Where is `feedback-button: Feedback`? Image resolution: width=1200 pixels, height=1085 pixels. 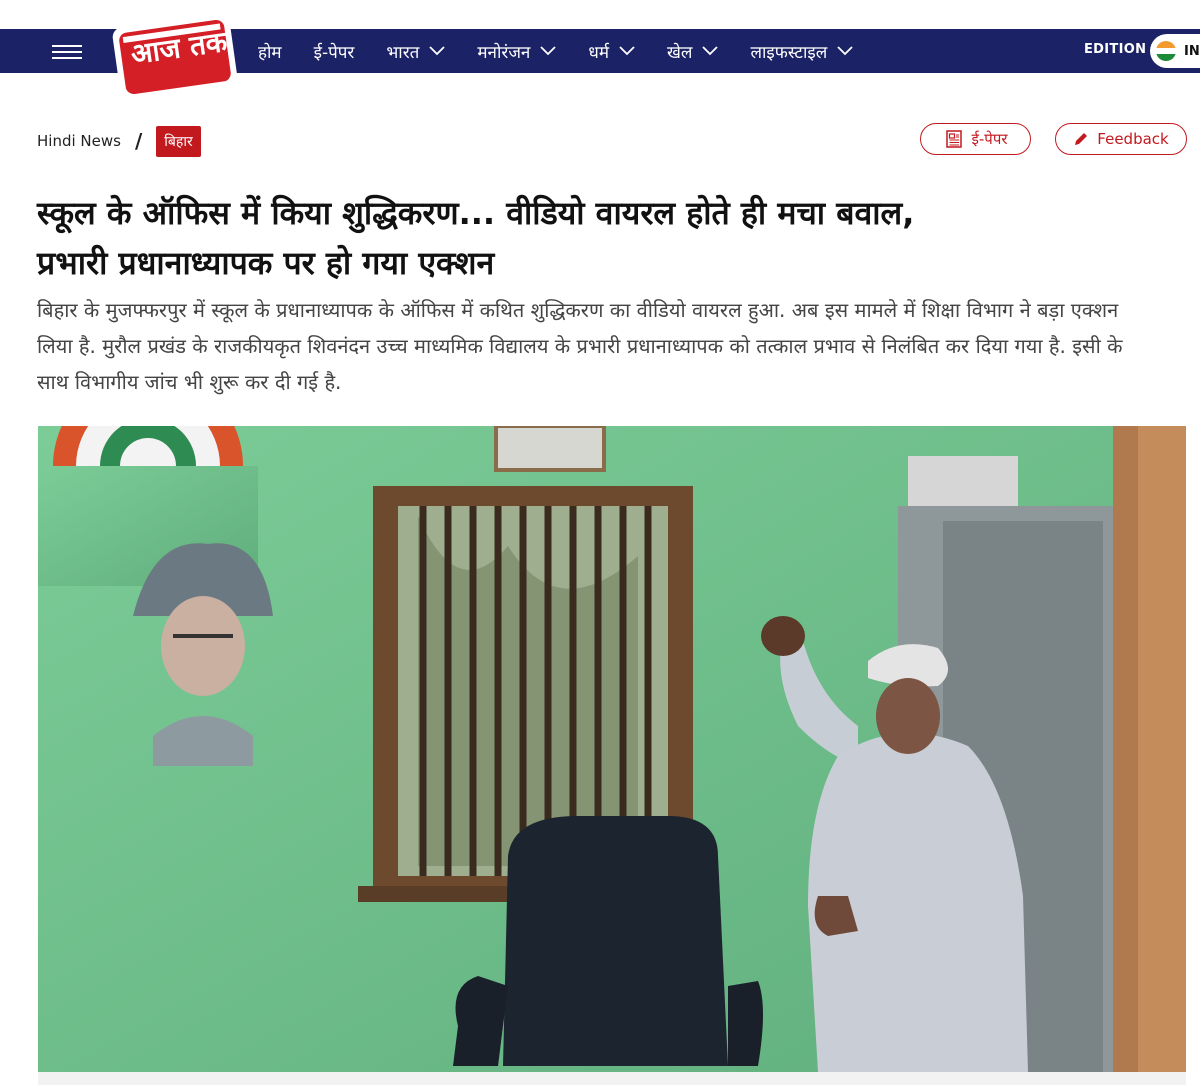
feedback-button: Feedback is located at coordinates (1121, 139).